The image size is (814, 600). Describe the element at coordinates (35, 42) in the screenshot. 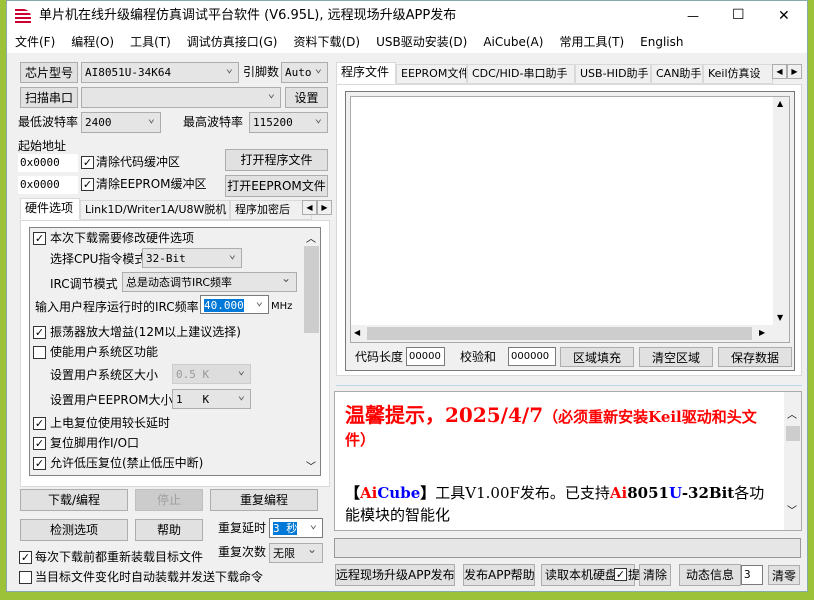

I see `menu-file: 文件(F)` at that location.